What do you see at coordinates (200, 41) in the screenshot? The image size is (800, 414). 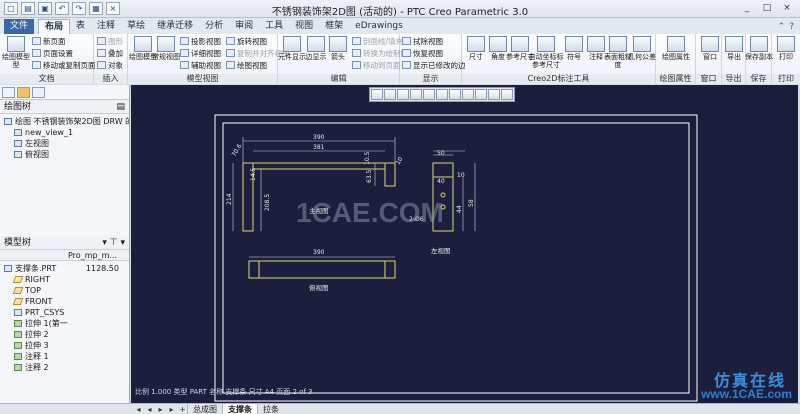 I see `projection-view-button: 投影视图` at bounding box center [200, 41].